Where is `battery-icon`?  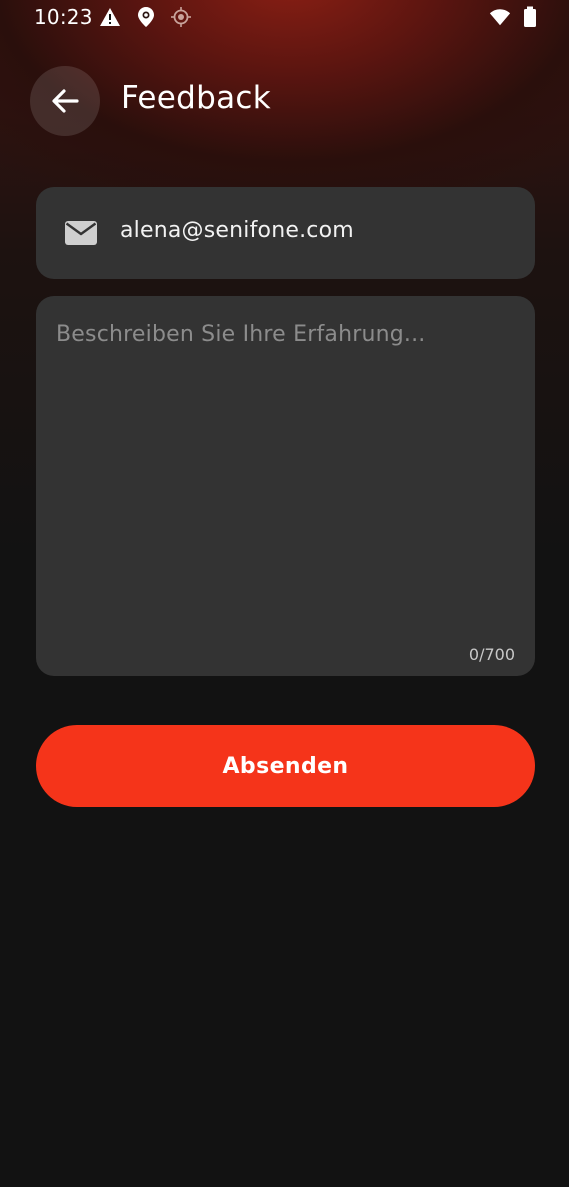 battery-icon is located at coordinates (530, 17).